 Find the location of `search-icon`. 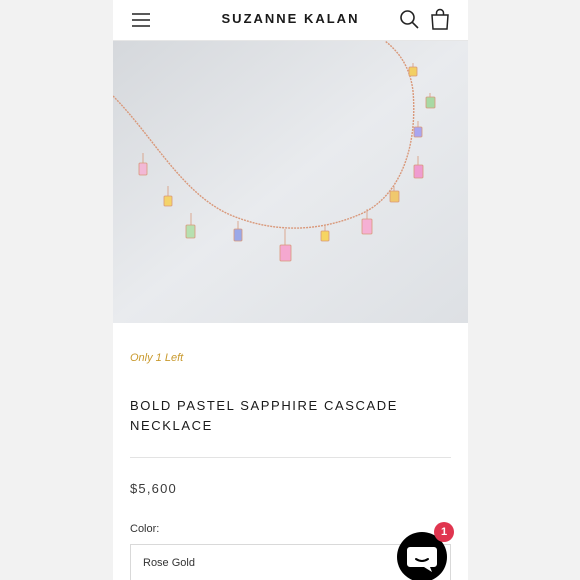

search-icon is located at coordinates (409, 19).